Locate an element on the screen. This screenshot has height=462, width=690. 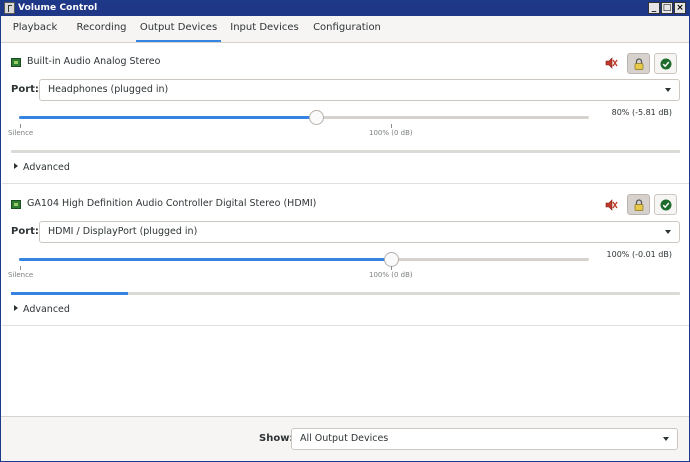
show-label: Show: is located at coordinates (276, 438).